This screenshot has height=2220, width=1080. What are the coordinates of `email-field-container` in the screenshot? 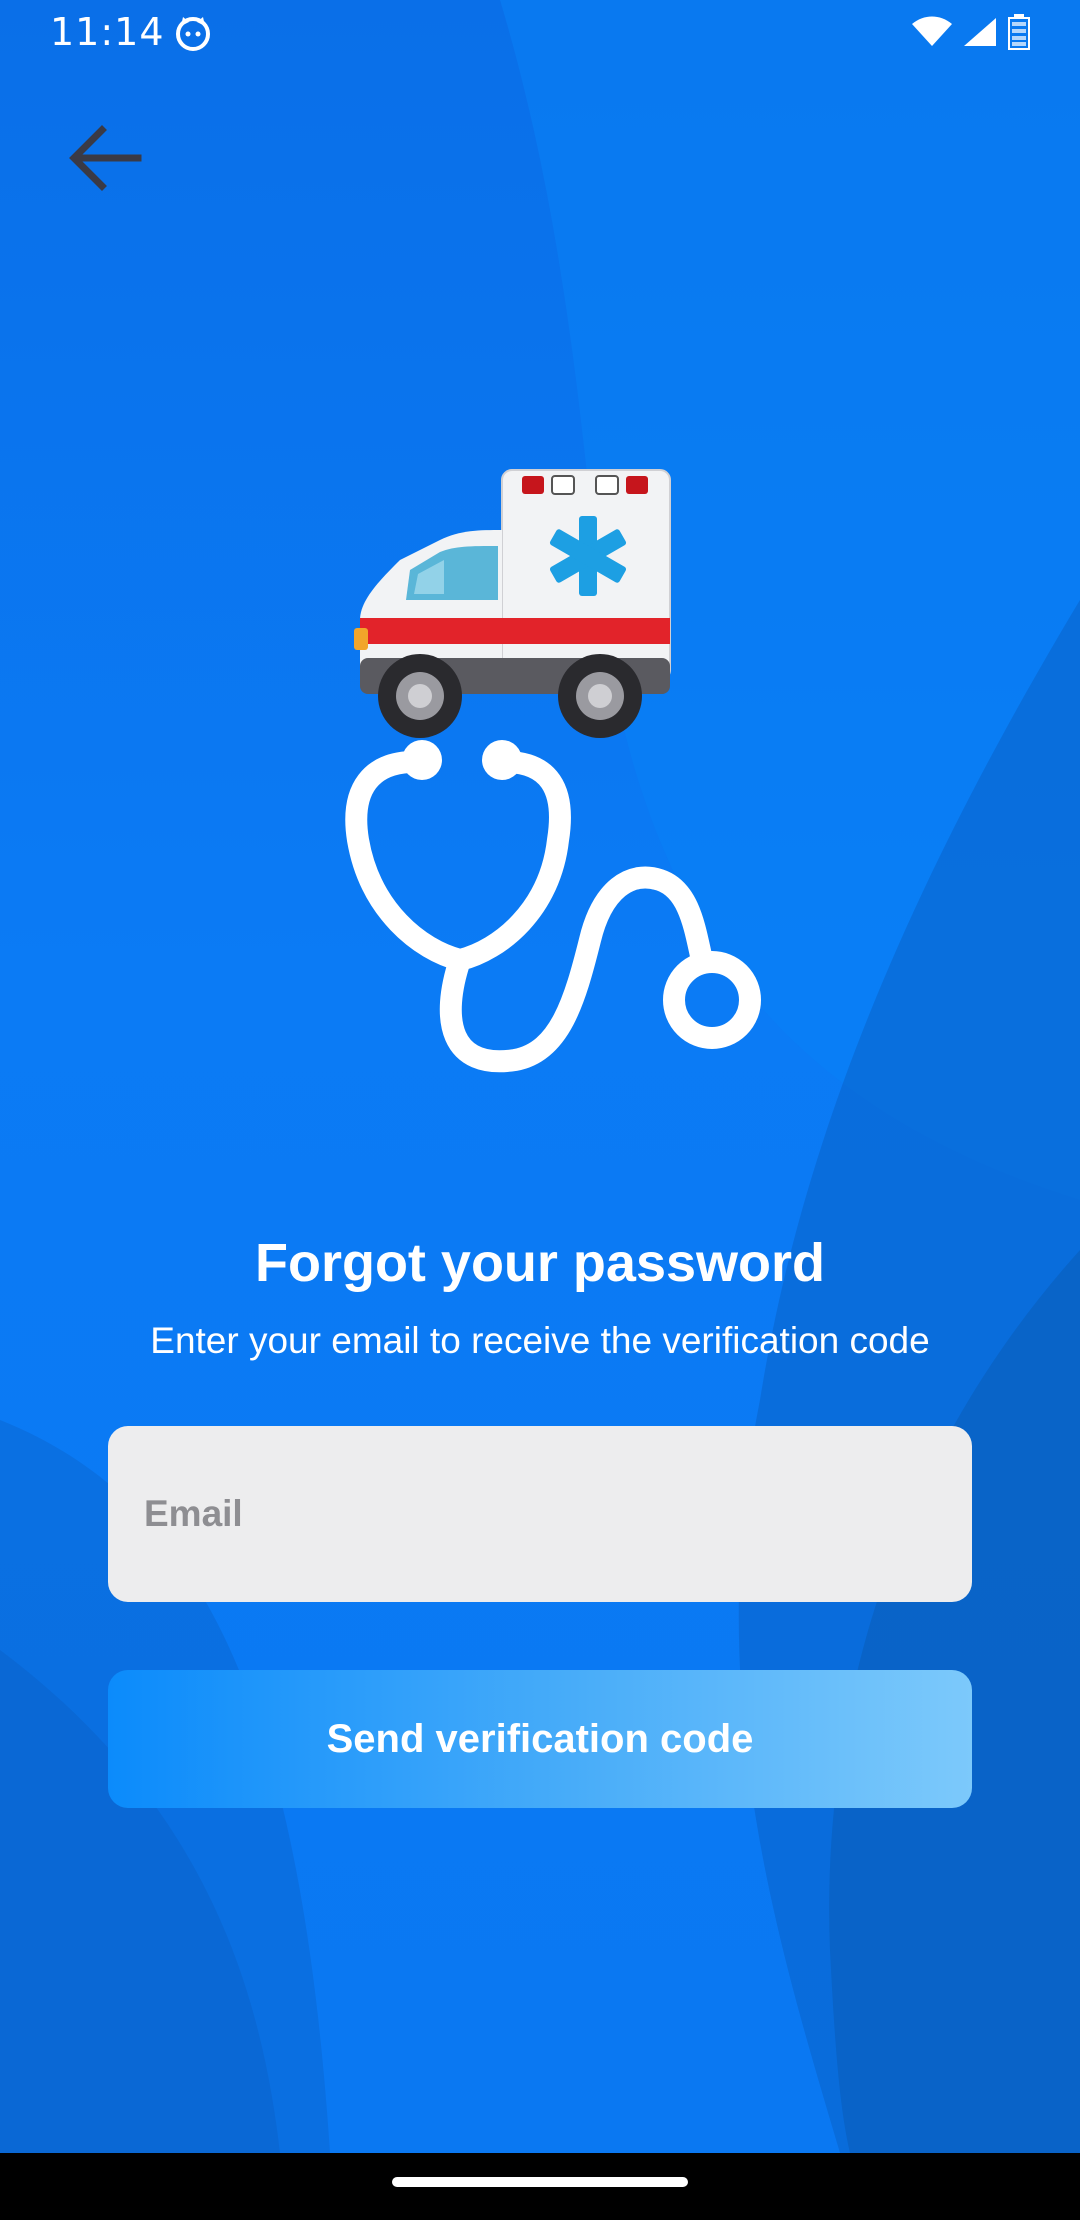 It's located at (540, 1514).